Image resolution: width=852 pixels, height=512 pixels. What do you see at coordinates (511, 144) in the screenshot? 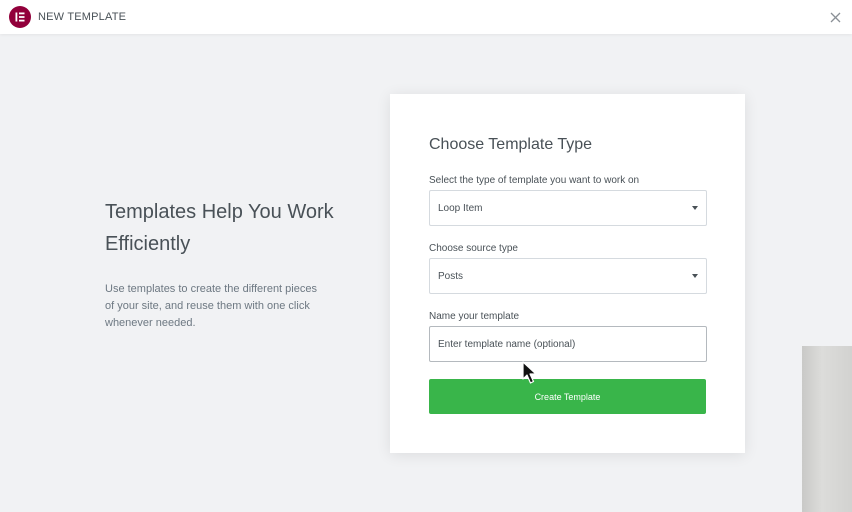
I see `form-title: Choose Template Type` at bounding box center [511, 144].